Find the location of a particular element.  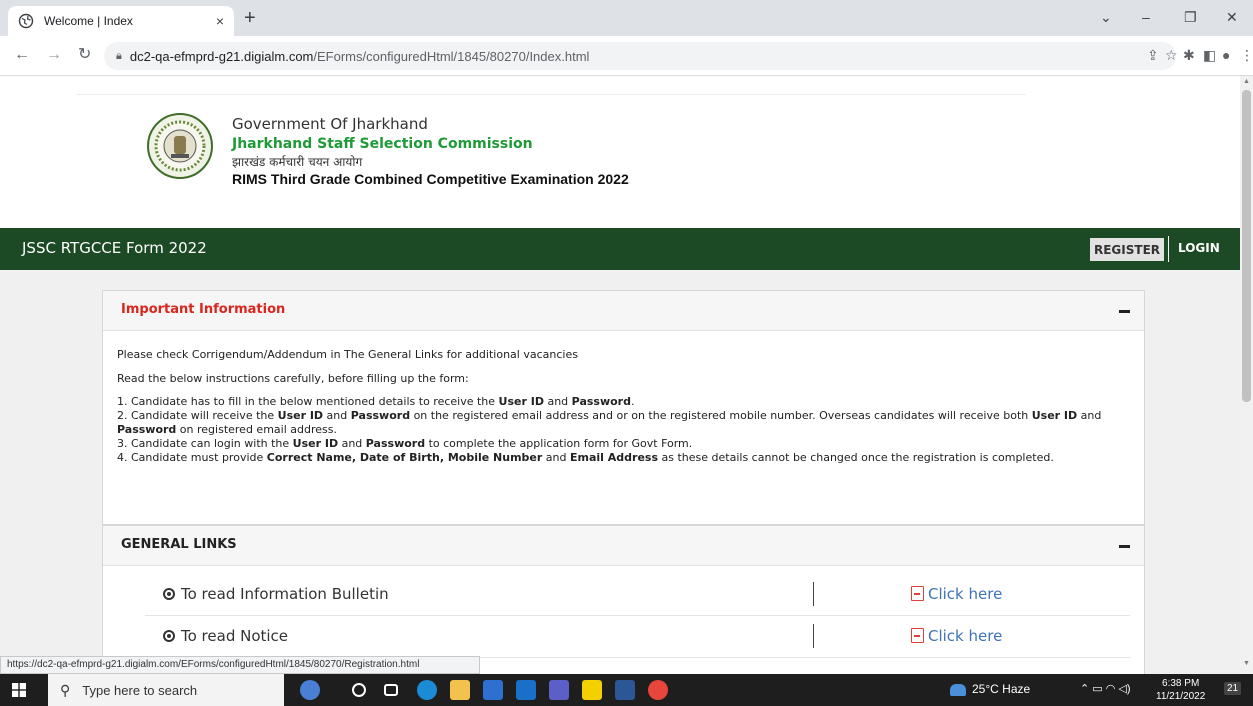

tab-close-icon: × is located at coordinates (220, 21).